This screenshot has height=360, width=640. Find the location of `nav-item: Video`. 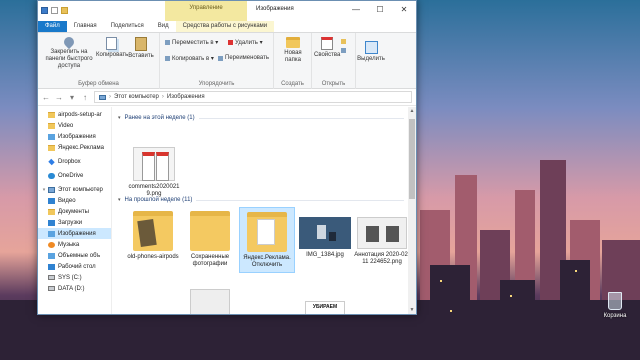

nav-item: Video is located at coordinates (74, 125).